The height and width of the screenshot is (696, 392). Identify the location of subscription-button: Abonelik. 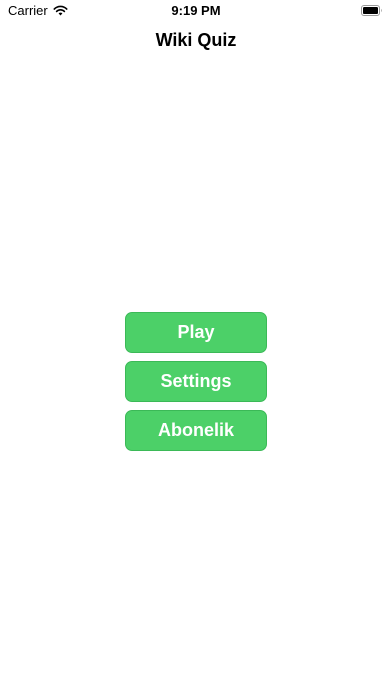
(196, 430).